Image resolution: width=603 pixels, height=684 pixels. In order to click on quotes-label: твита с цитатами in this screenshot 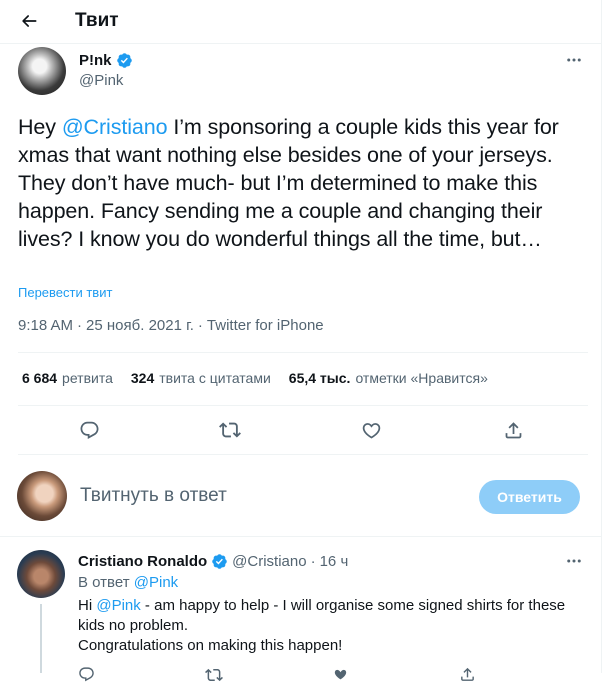, I will do `click(215, 378)`.